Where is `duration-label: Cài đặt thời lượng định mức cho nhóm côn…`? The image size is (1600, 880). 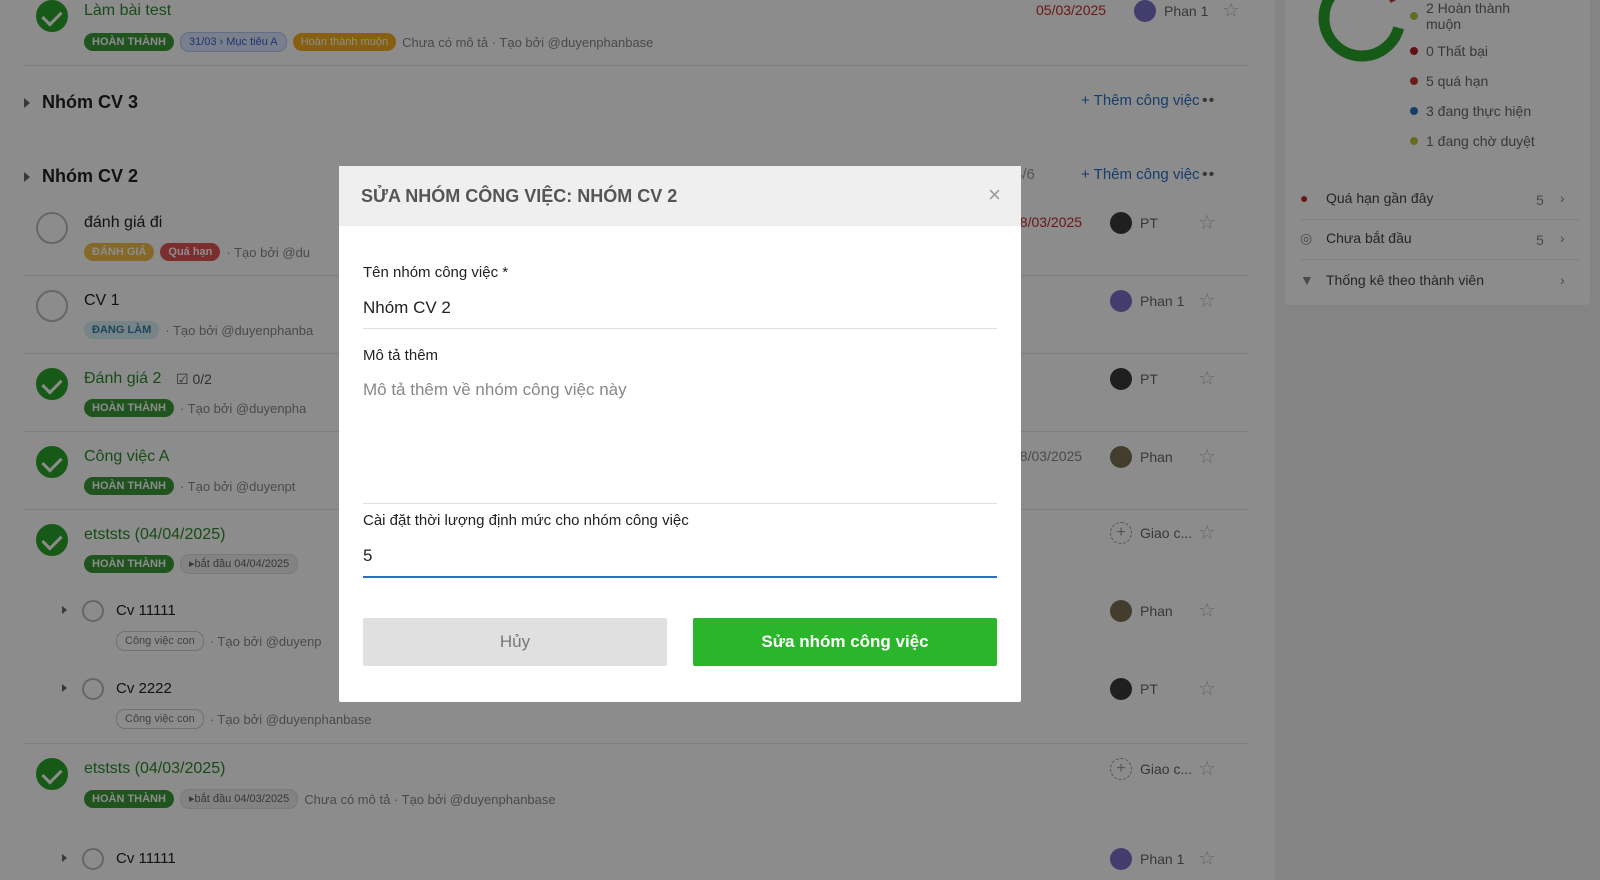
duration-label: Cài đặt thời lượng định mức cho nhóm côn… is located at coordinates (526, 520).